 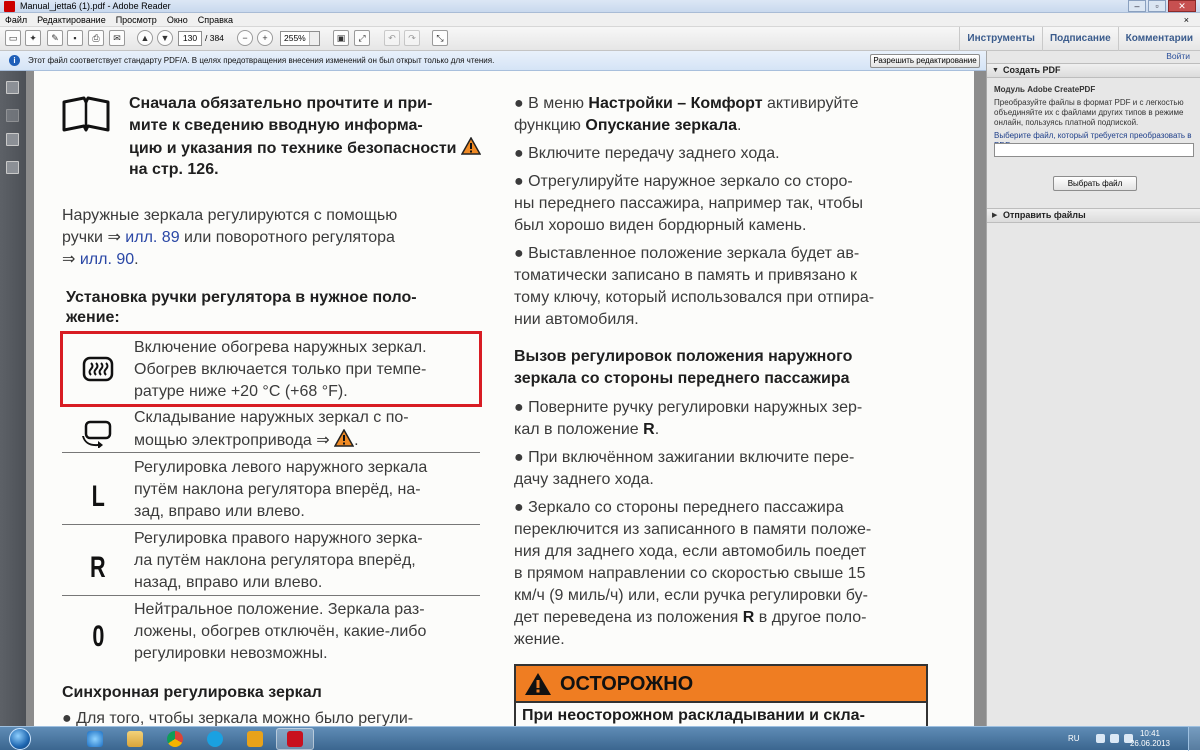 What do you see at coordinates (660, 225) in the screenshot?
I see `adjust-line-3: был хорошо виден бордюрный камень.` at bounding box center [660, 225].